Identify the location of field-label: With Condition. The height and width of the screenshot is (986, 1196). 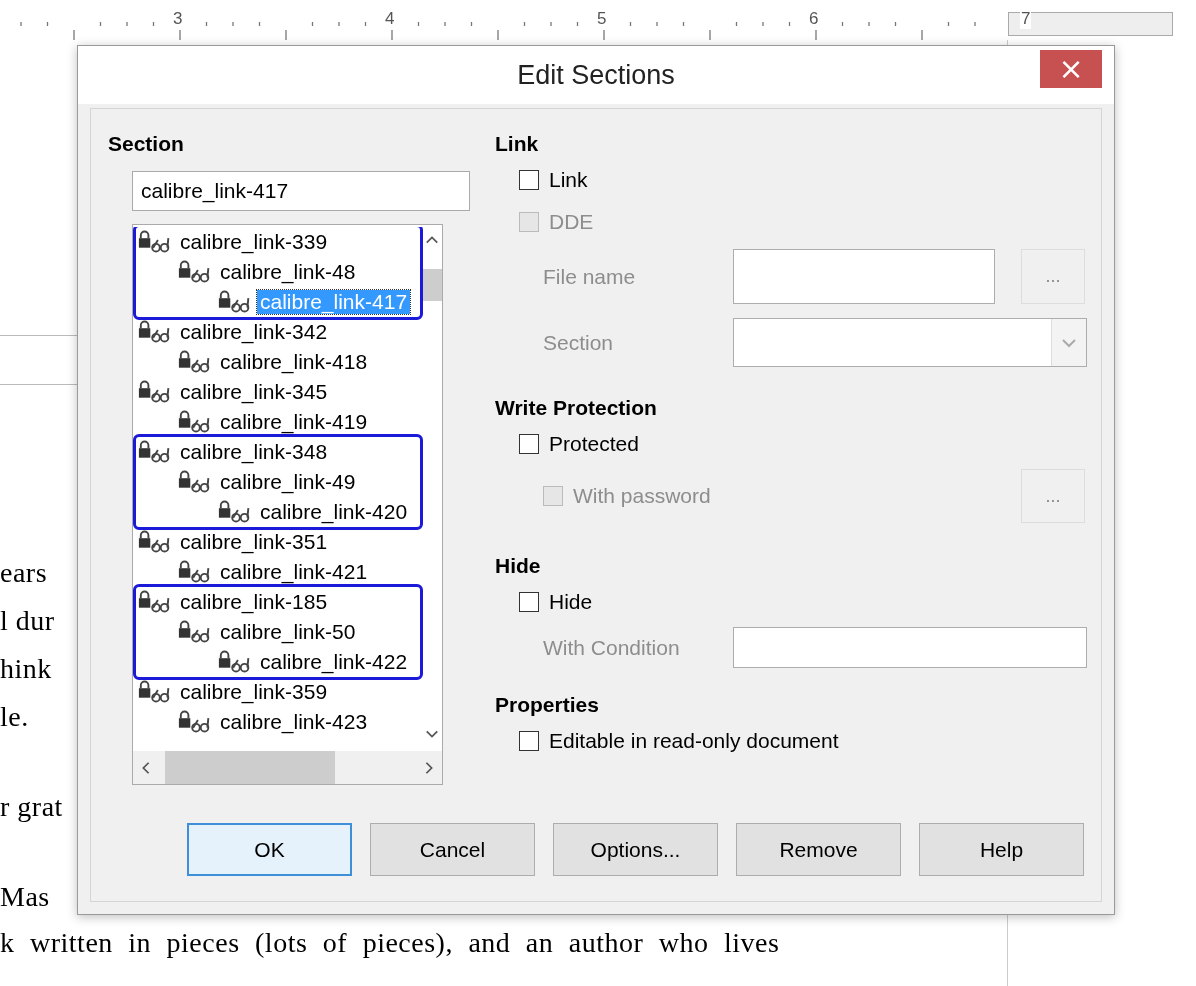
(612, 647).